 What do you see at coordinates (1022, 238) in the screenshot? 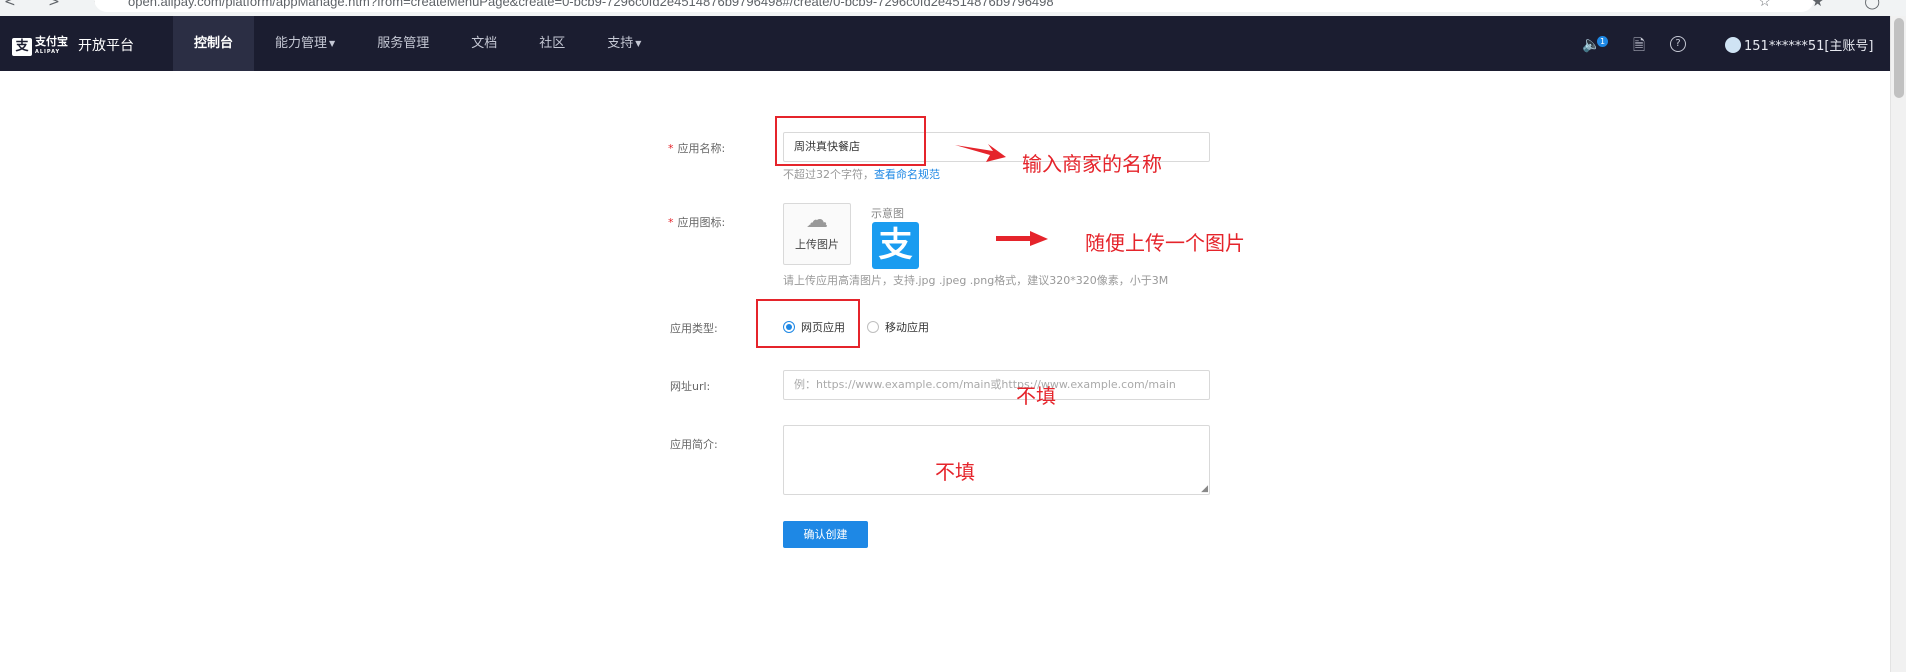
I see `arrow-to-icon-note` at bounding box center [1022, 238].